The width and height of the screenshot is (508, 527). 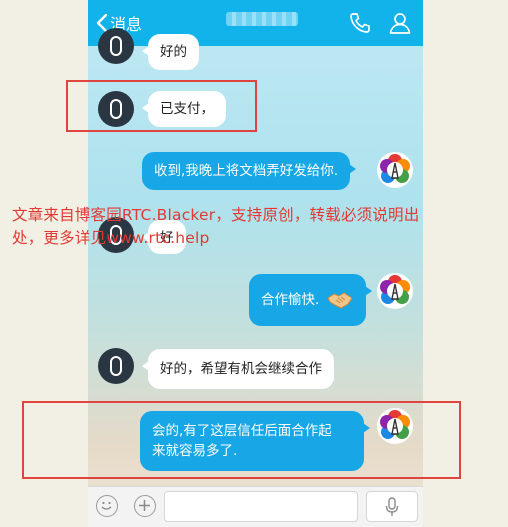 I want to click on message-bubble-outgoing: 收到,我晚上将文档弄好发给你., so click(x=249, y=171).